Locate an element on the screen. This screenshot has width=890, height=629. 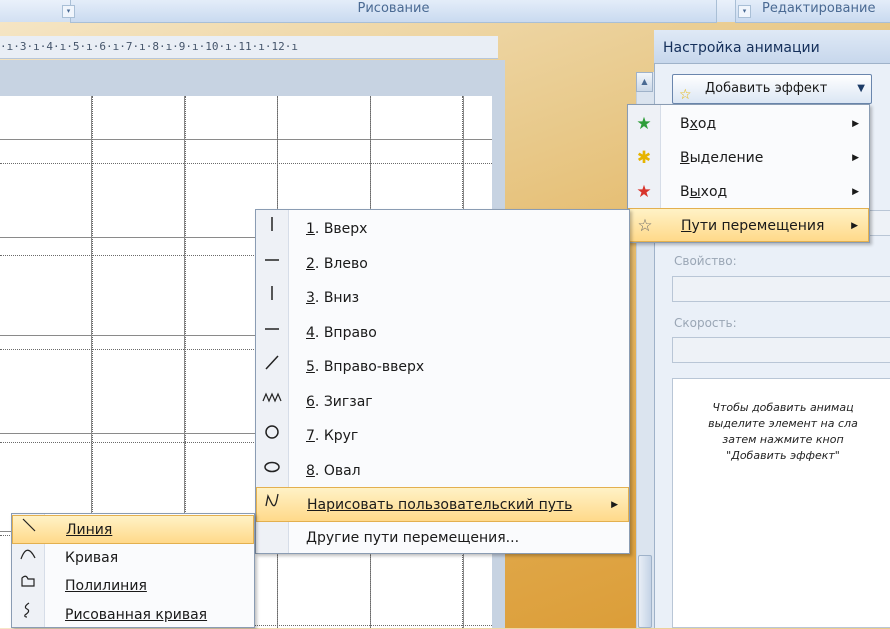
add-effect-button: ☆ Добавить эффект ▼ is located at coordinates (772, 89).